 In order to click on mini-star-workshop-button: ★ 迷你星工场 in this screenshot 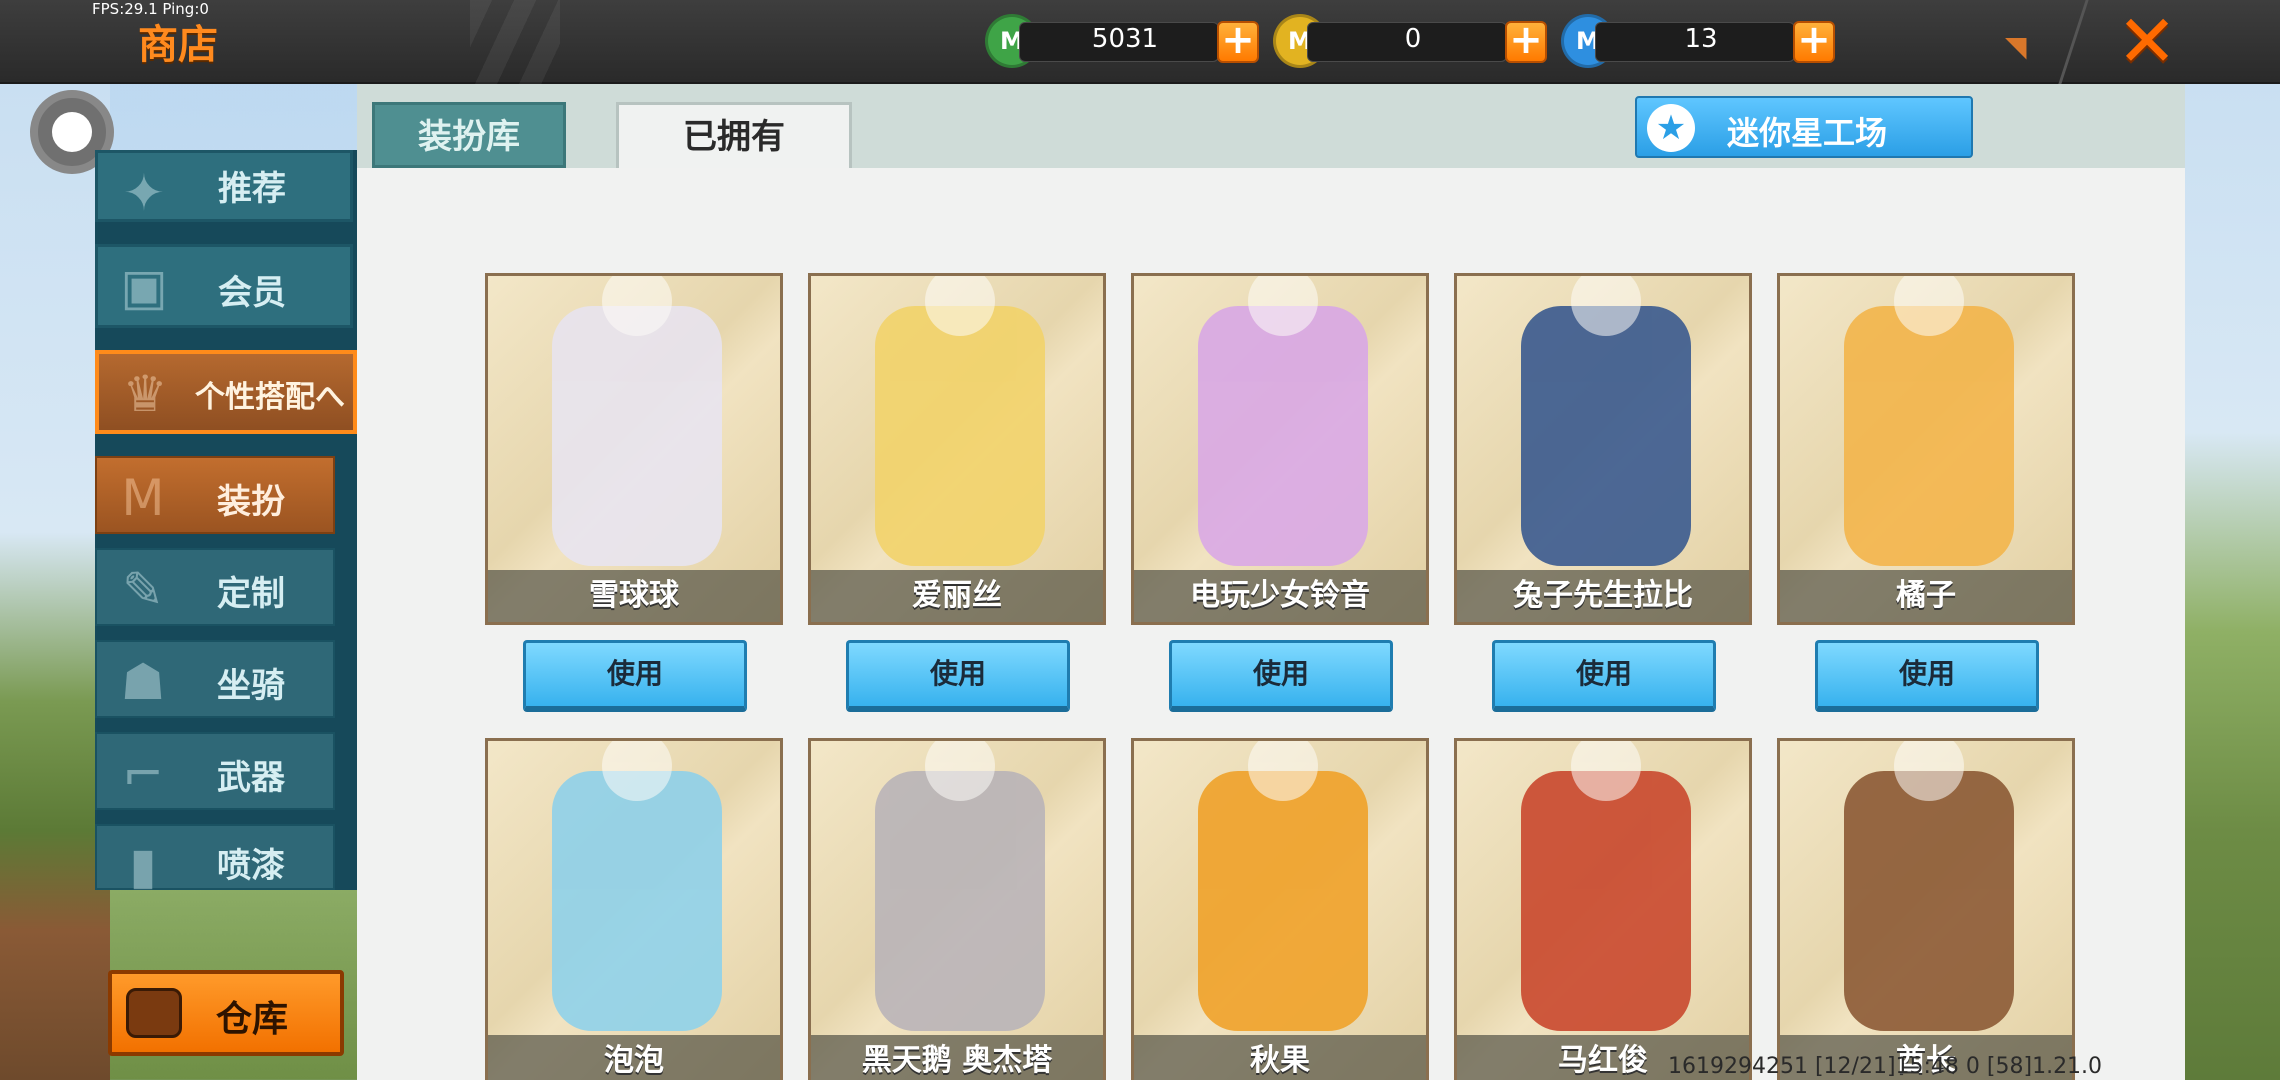, I will do `click(1804, 127)`.